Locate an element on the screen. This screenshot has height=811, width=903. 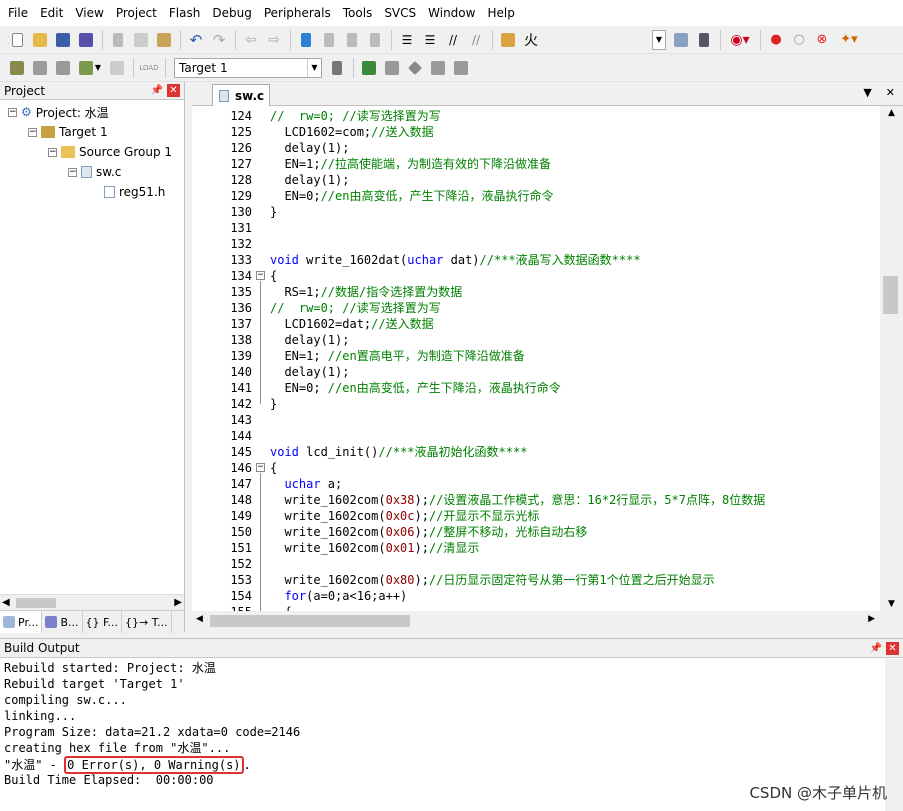
copy-button is located at coordinates (141, 40).